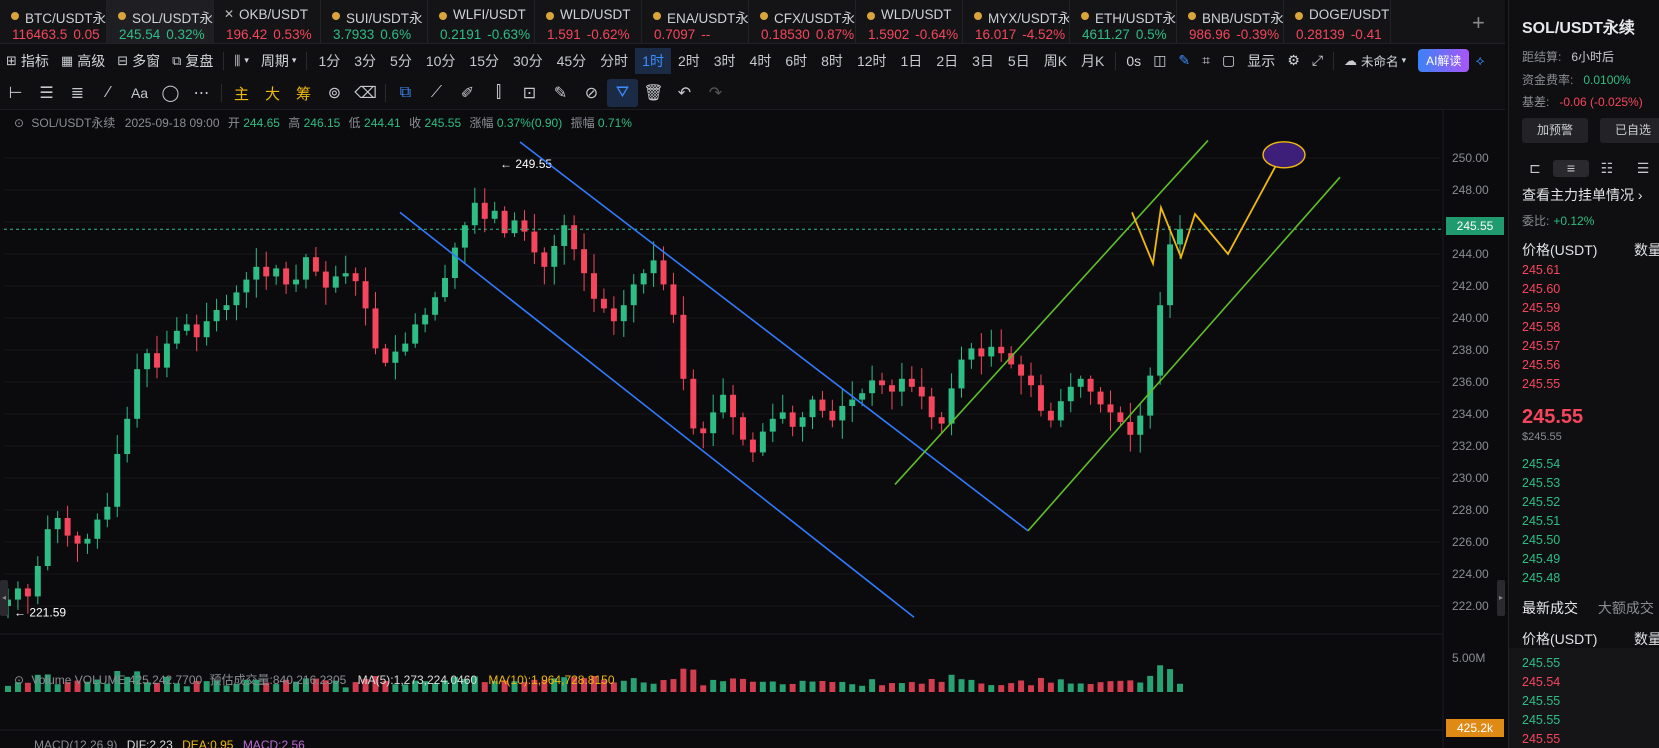 Image resolution: width=1659 pixels, height=748 pixels. Describe the element at coordinates (1055, 61) in the screenshot. I see `period-option: 周K` at that location.